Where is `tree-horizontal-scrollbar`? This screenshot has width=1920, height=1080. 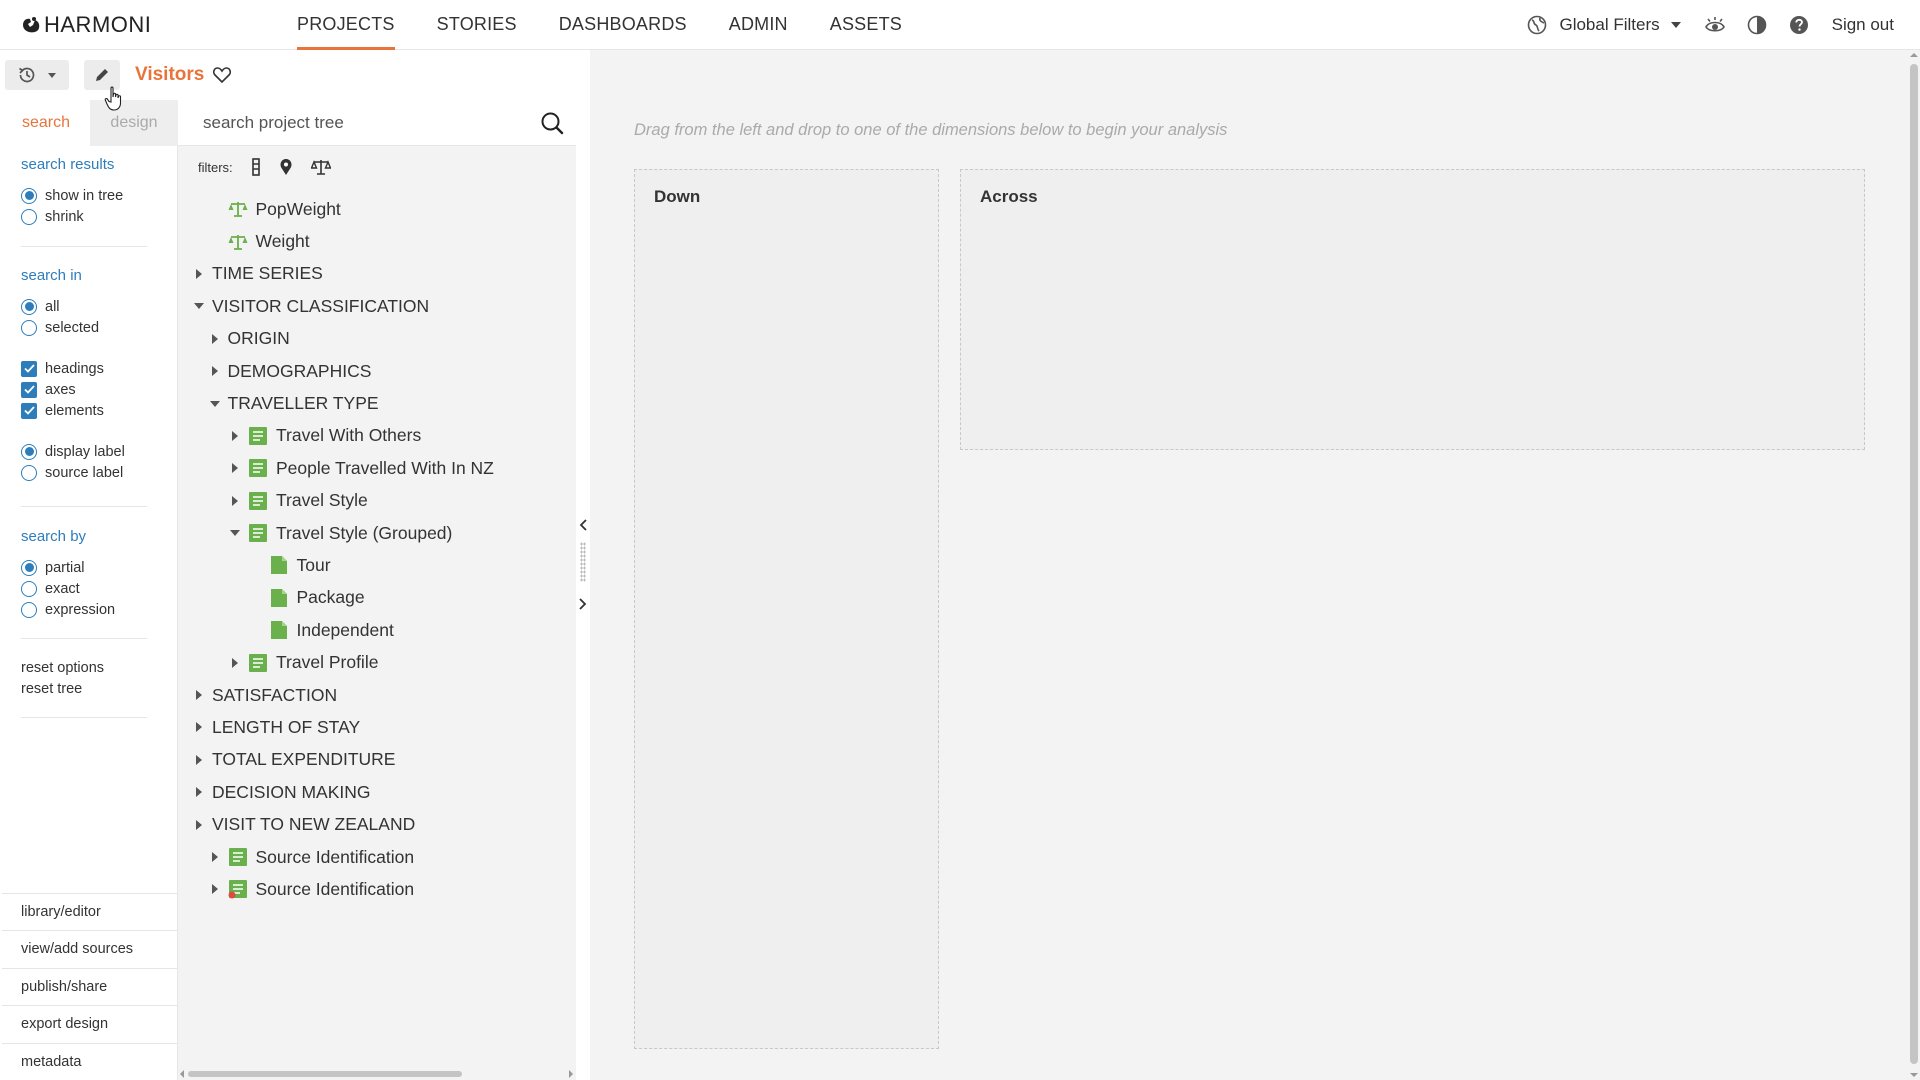 tree-horizontal-scrollbar is located at coordinates (377, 1073).